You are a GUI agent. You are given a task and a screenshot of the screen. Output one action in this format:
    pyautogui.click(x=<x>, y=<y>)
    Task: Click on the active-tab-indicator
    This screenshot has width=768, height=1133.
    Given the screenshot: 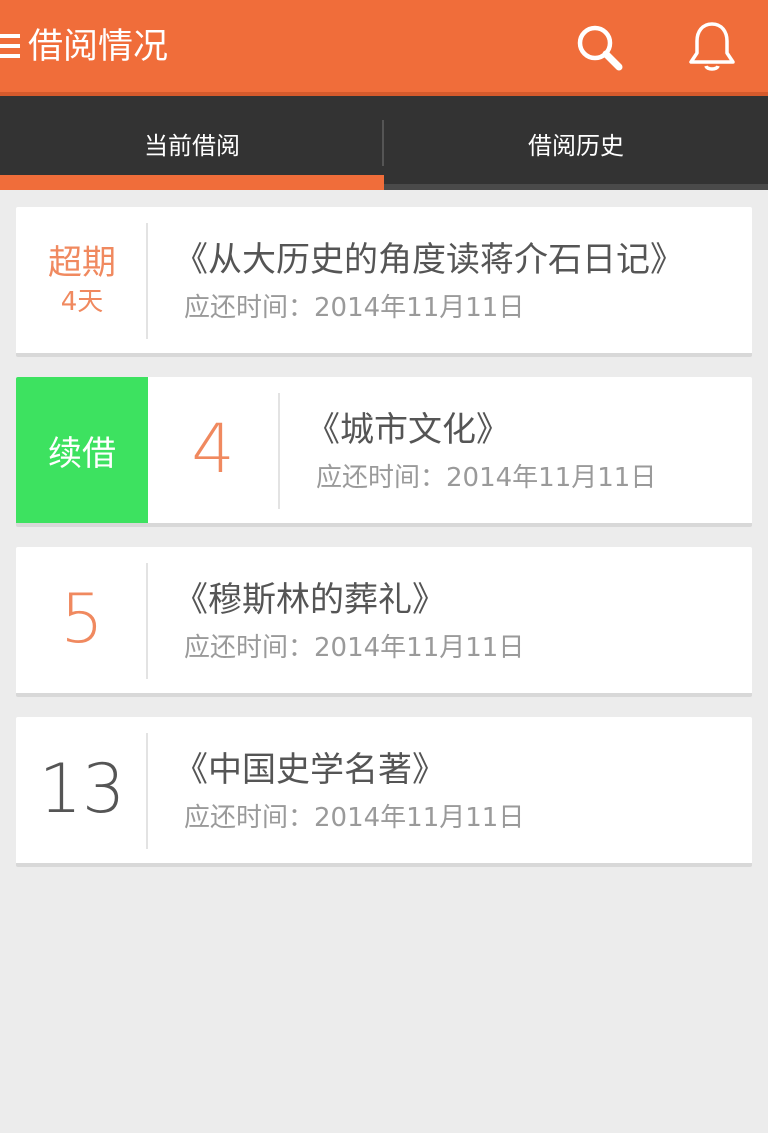 What is the action you would take?
    pyautogui.click(x=192, y=182)
    